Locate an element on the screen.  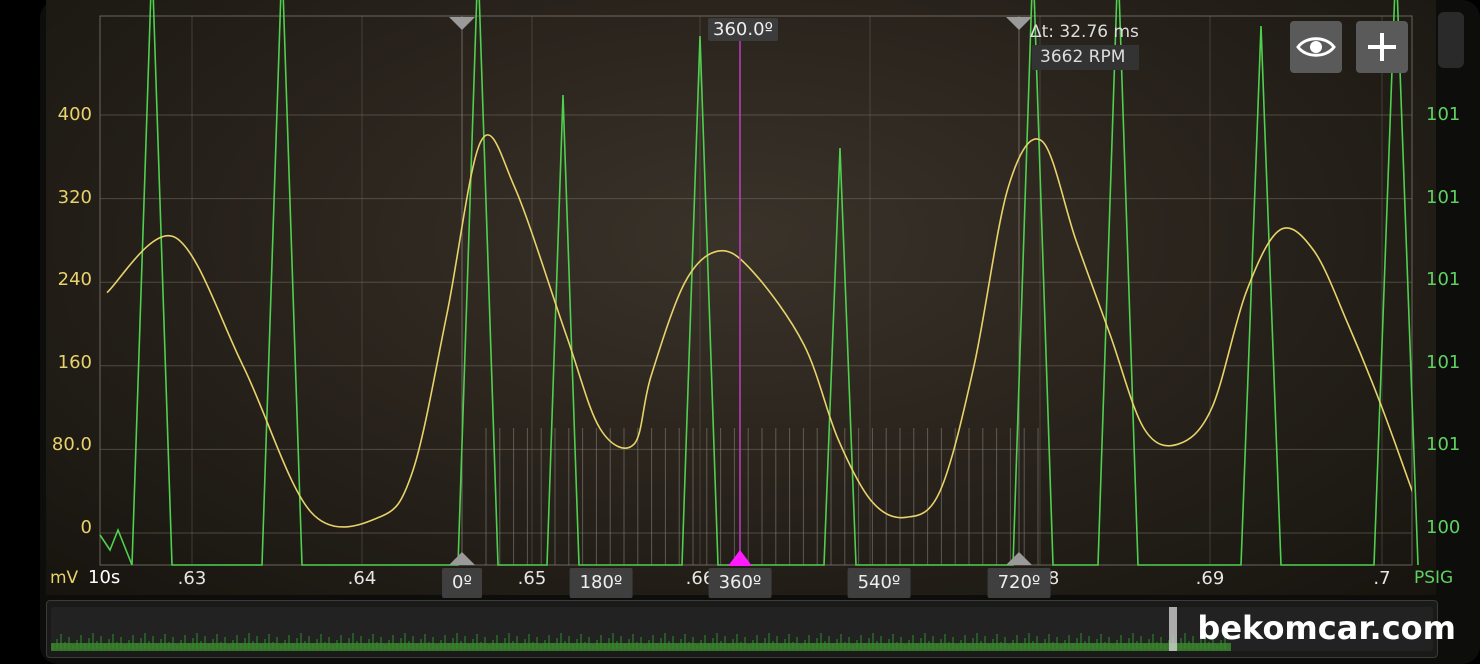
left-ytick: 80.0 is located at coordinates (71, 444).